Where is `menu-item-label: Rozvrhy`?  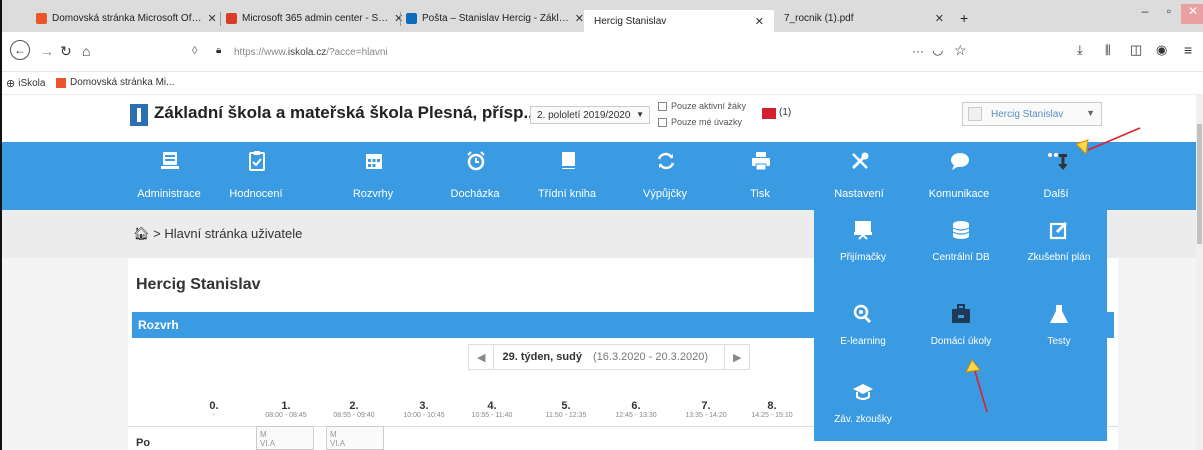
menu-item-label: Rozvrhy is located at coordinates (373, 194).